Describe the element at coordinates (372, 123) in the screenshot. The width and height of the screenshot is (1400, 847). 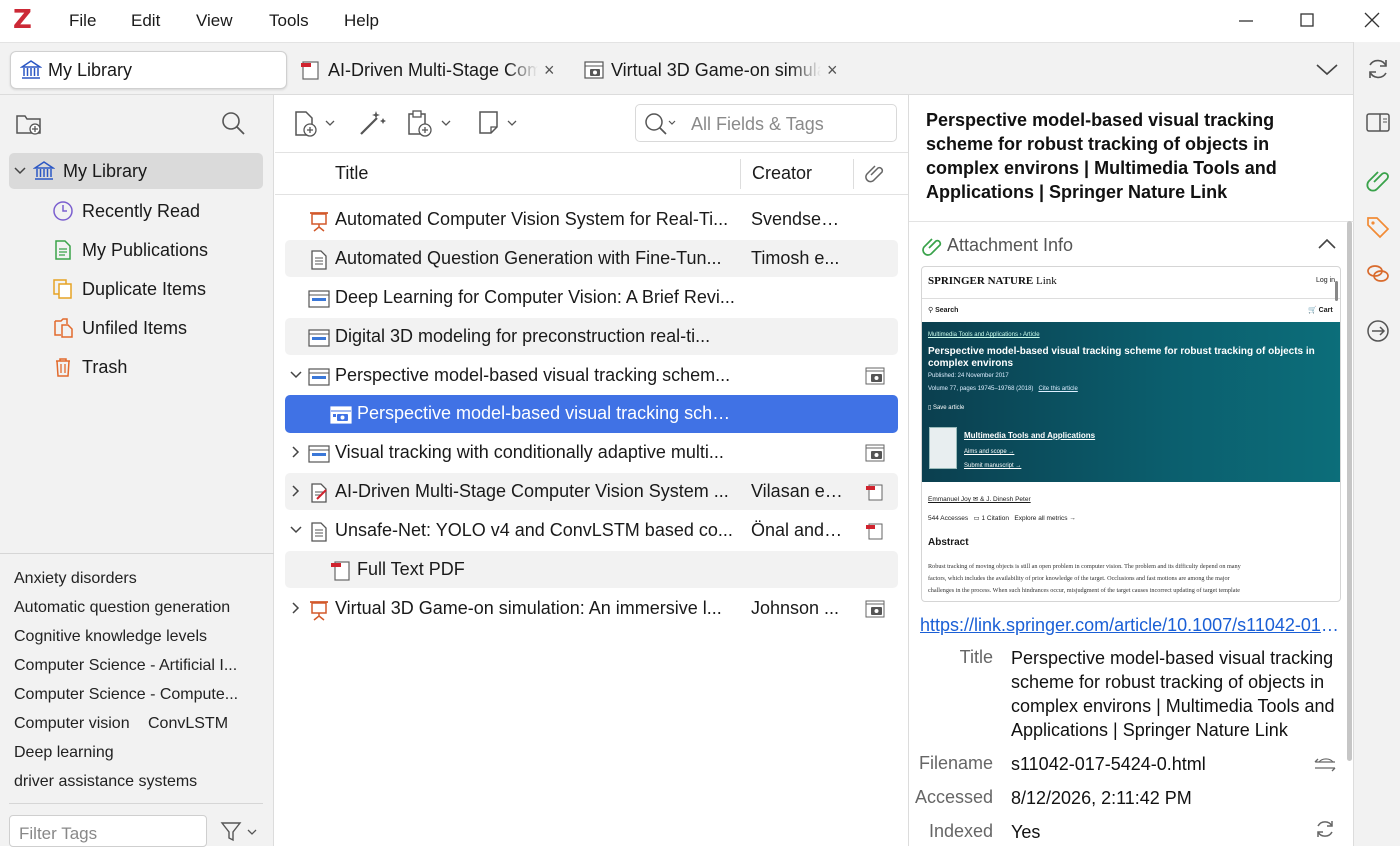
I see `magic-wand-icon` at that location.